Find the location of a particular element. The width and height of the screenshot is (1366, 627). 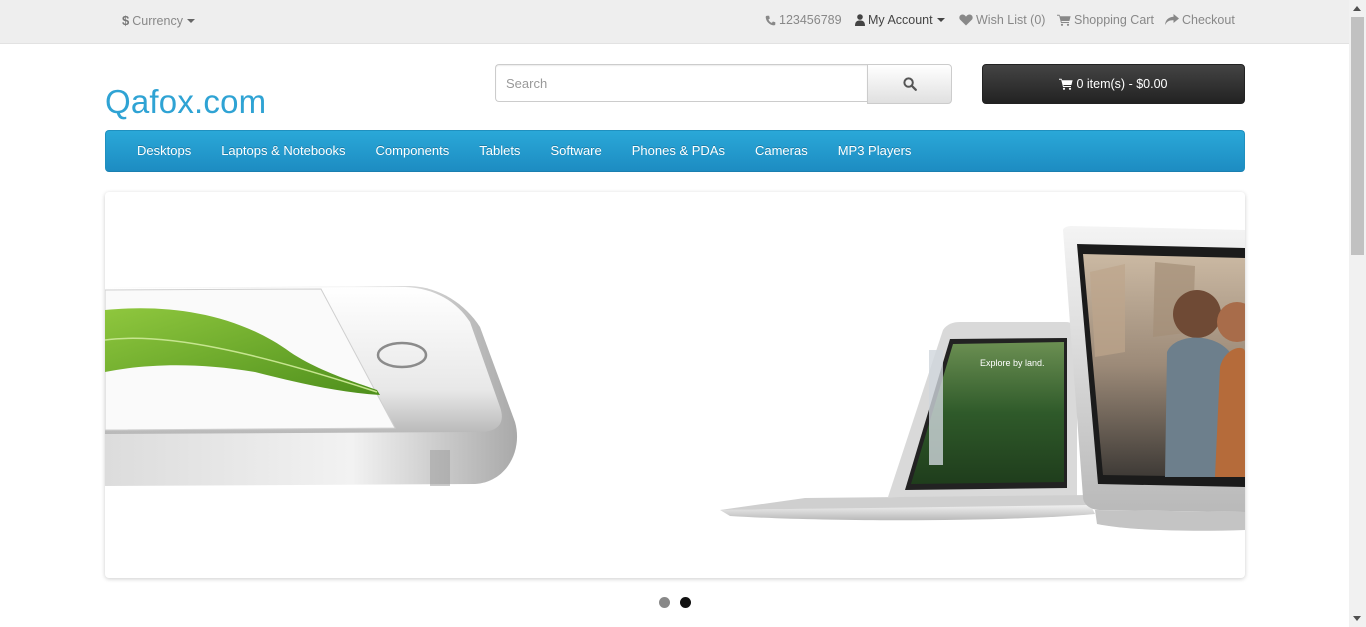

cart-total-button: 0 item(s) - $0.00 is located at coordinates (1113, 84).